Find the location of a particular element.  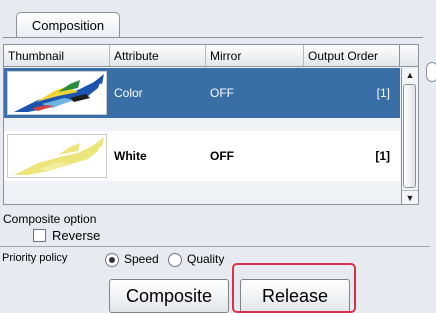

tab-composition-label: Composition is located at coordinates (68, 25).